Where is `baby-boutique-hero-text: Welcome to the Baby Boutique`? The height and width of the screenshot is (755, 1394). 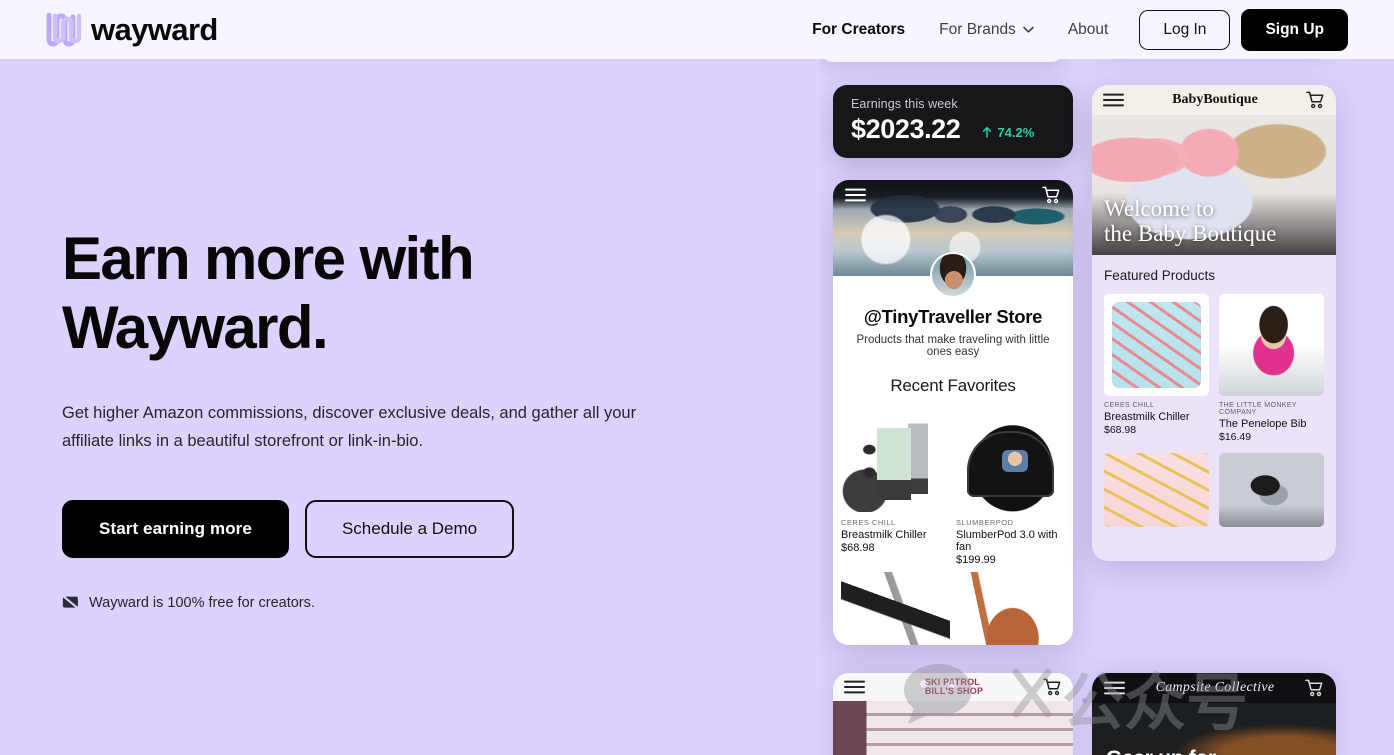
baby-boutique-hero-text: Welcome to the Baby Boutique is located at coordinates (1190, 222).